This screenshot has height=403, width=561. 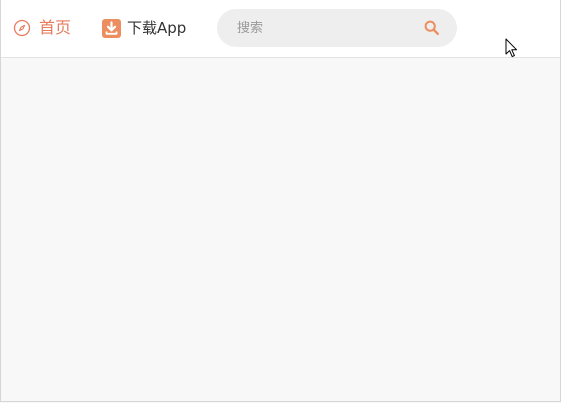 I want to click on top-navbar: 首页 下载App, so click(x=280, y=29).